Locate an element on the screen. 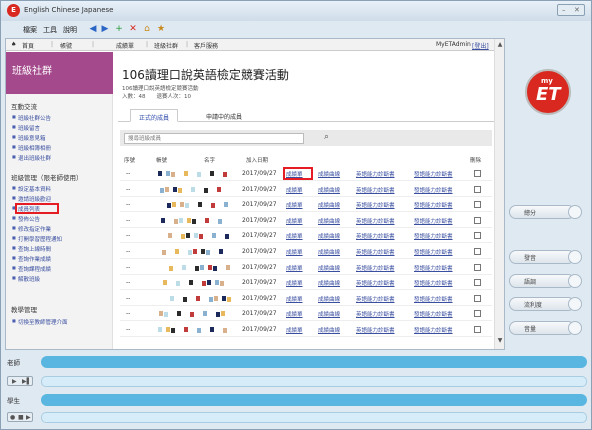 The image size is (592, 430). window-controls: – ✕ is located at coordinates (571, 10).